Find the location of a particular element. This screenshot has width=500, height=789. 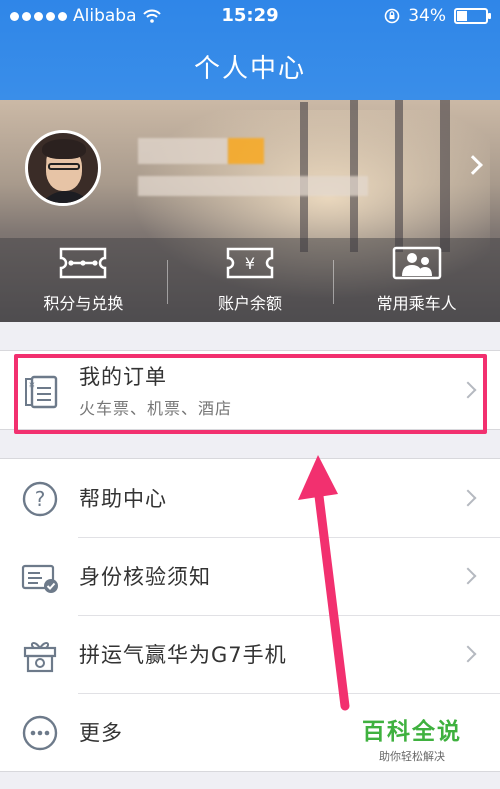

watermark-title: 百科全说 is located at coordinates (412, 732).